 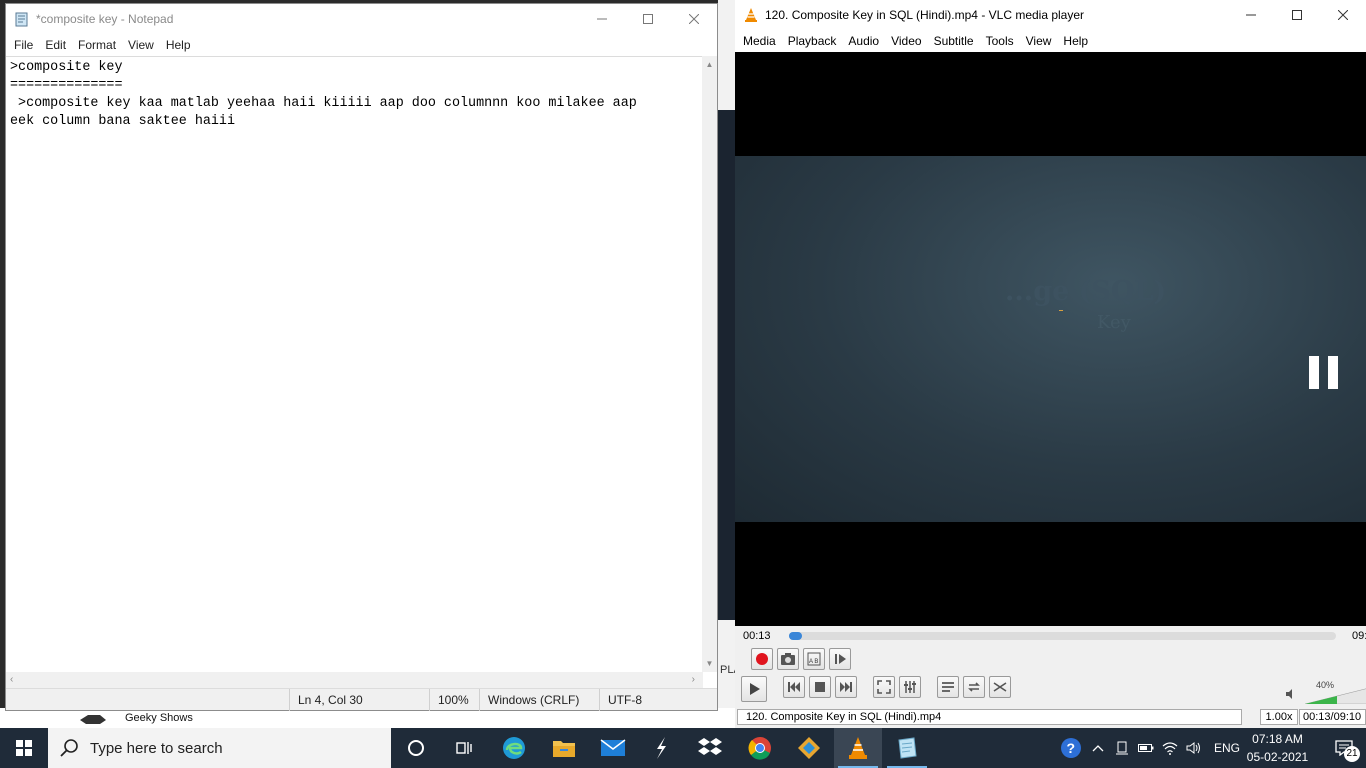 What do you see at coordinates (1277, 757) in the screenshot?
I see `clock-date: 05-02-2021` at bounding box center [1277, 757].